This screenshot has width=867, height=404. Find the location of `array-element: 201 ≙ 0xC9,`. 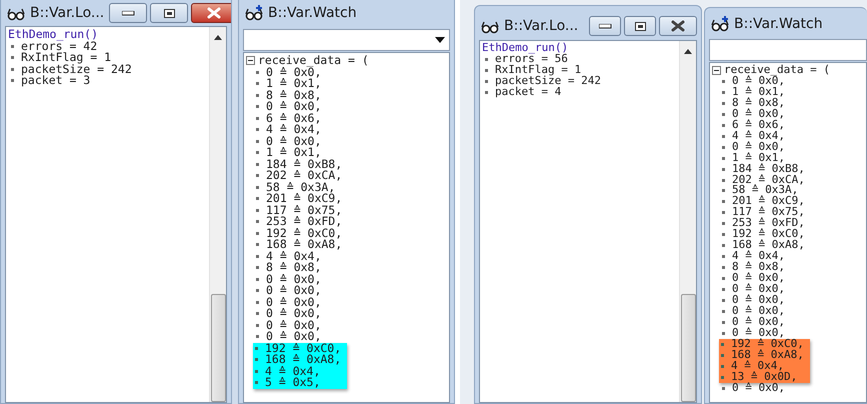

array-element: 201 ≙ 0xC9, is located at coordinates (304, 198).